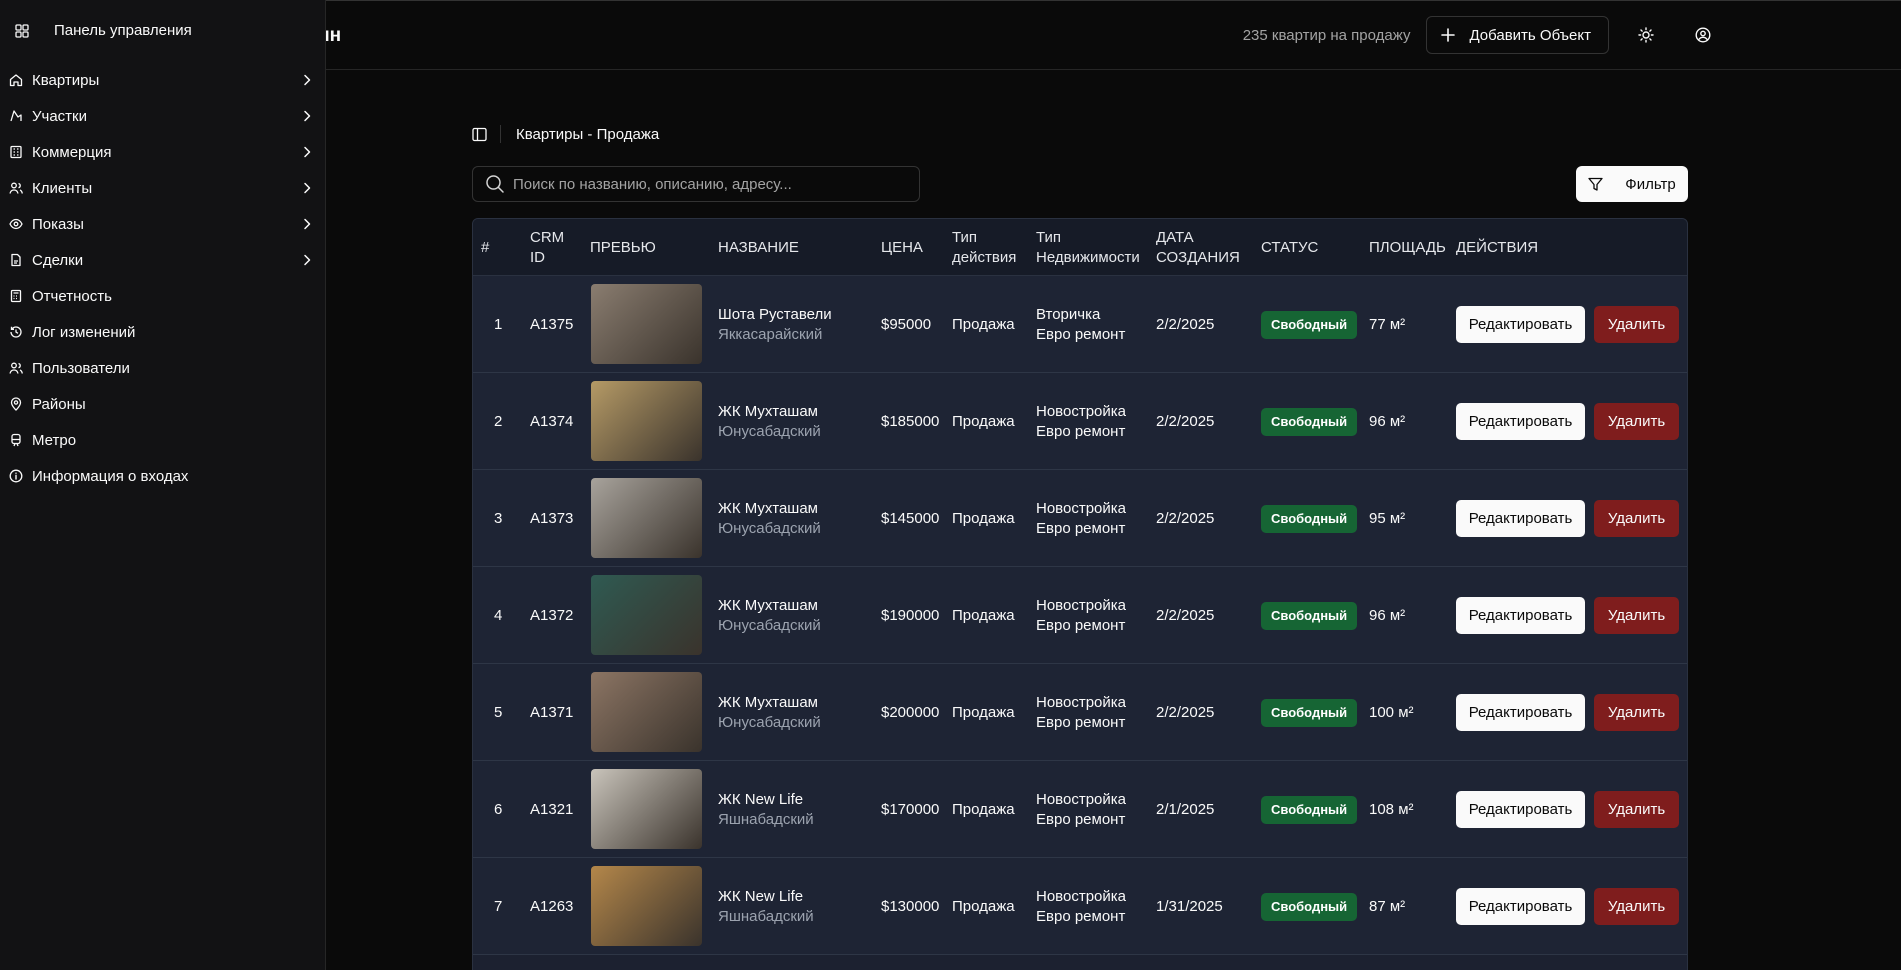 The width and height of the screenshot is (1901, 970). Describe the element at coordinates (163, 152) in the screenshot. I see `sidebar-item-3: Коммерция` at that location.